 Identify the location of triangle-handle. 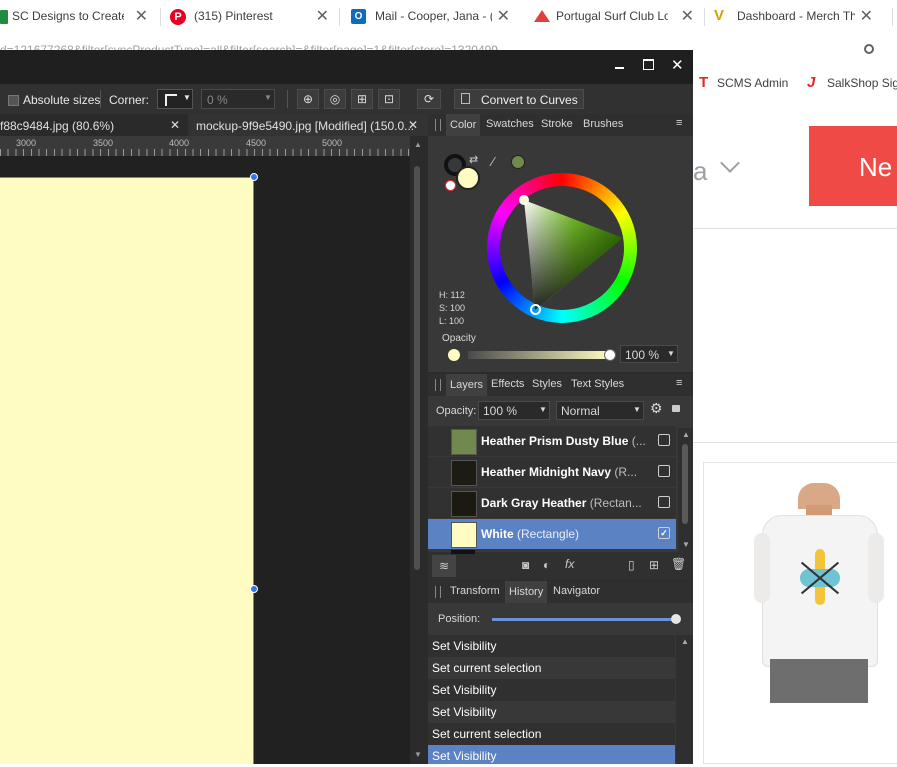
(524, 200).